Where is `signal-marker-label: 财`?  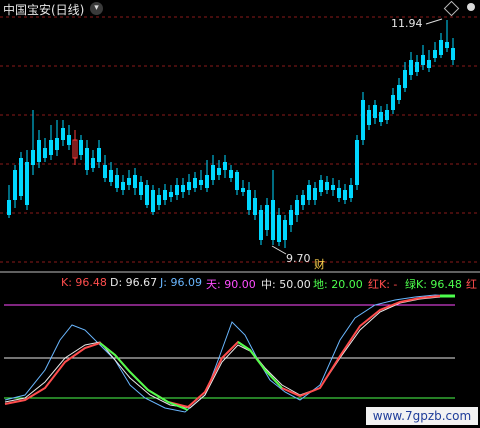 signal-marker-label: 财 is located at coordinates (319, 264).